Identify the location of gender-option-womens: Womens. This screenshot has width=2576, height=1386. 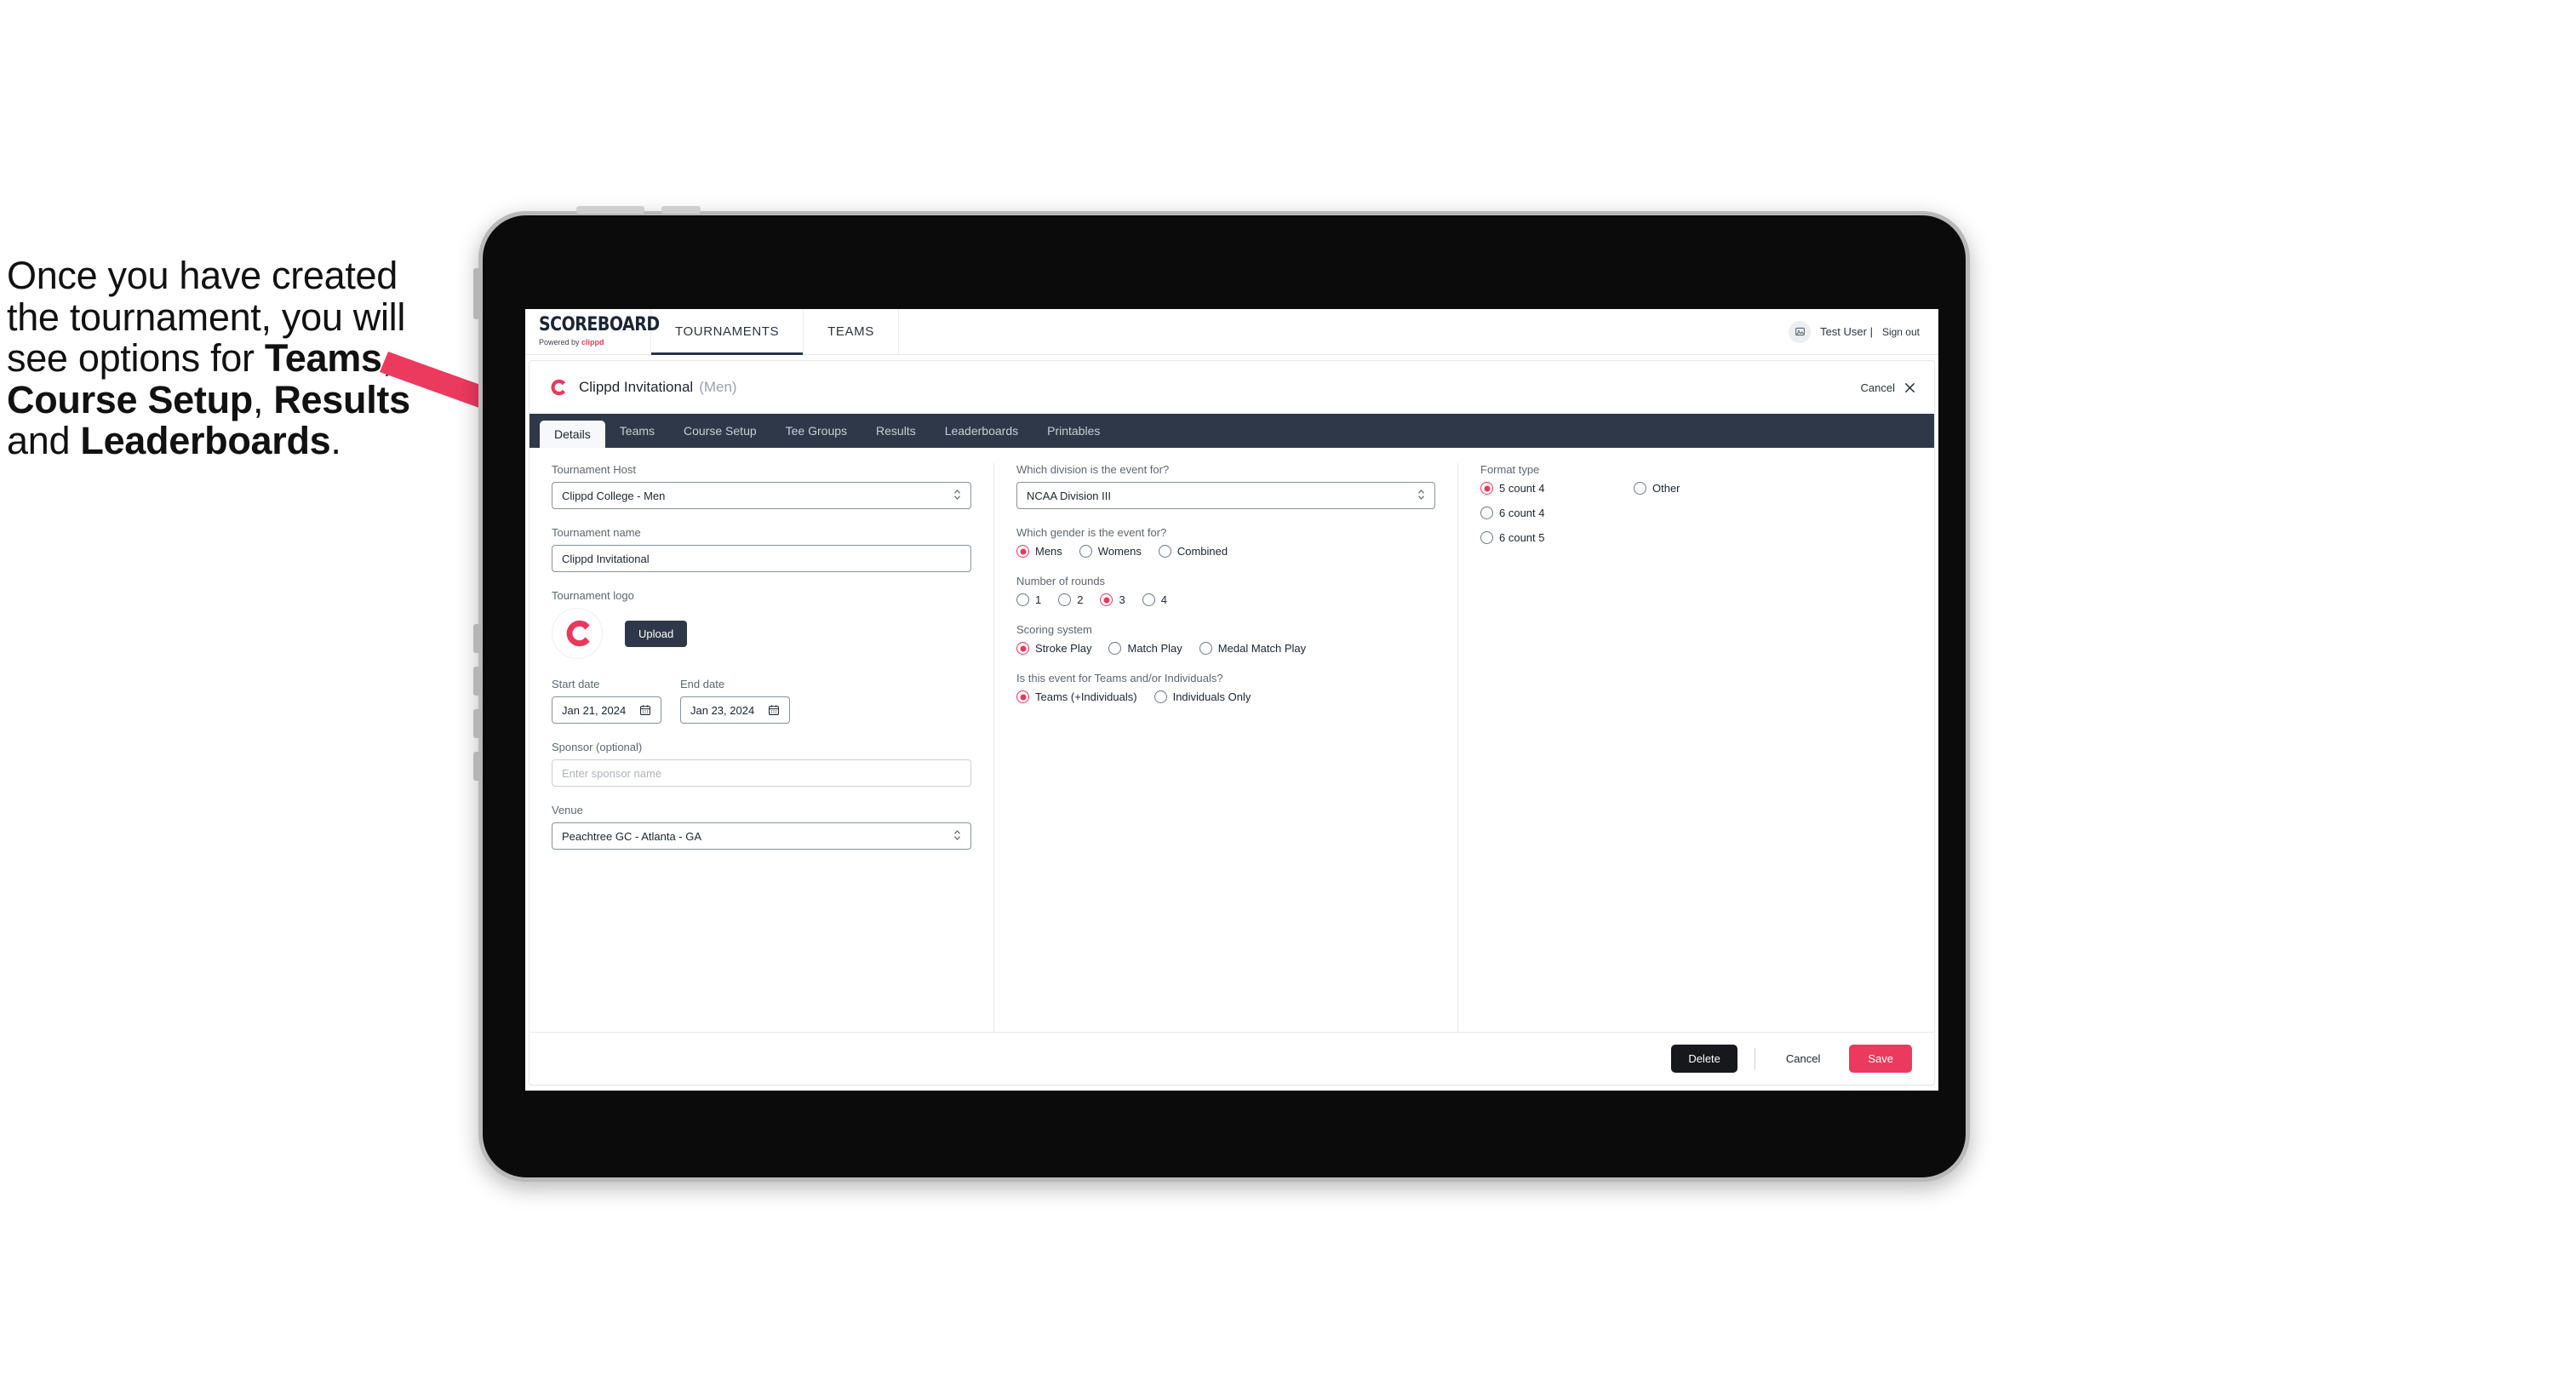
(1111, 551).